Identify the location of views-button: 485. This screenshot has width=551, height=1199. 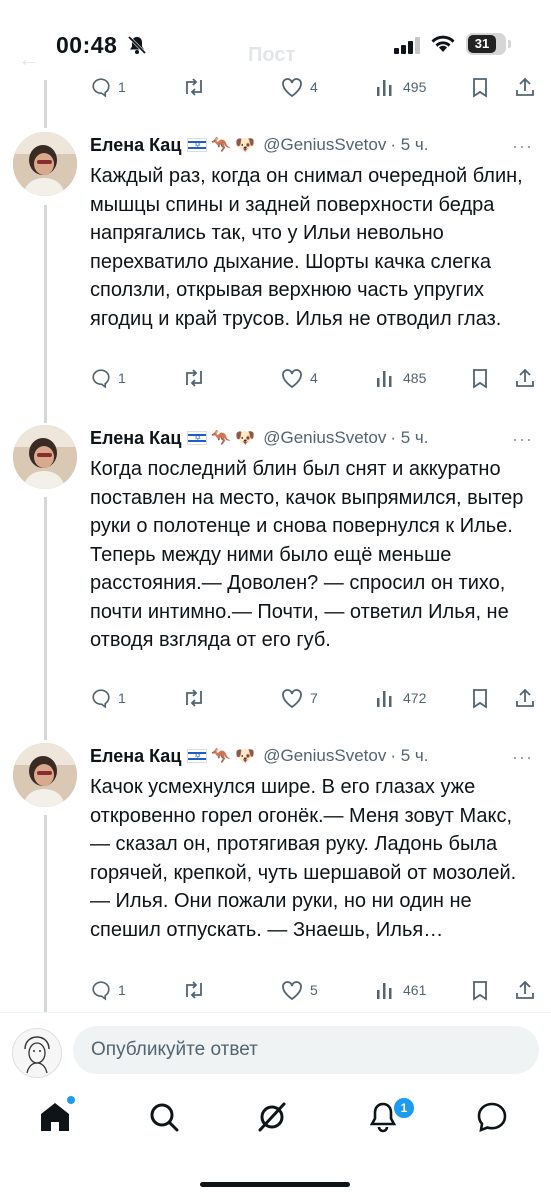
(400, 378).